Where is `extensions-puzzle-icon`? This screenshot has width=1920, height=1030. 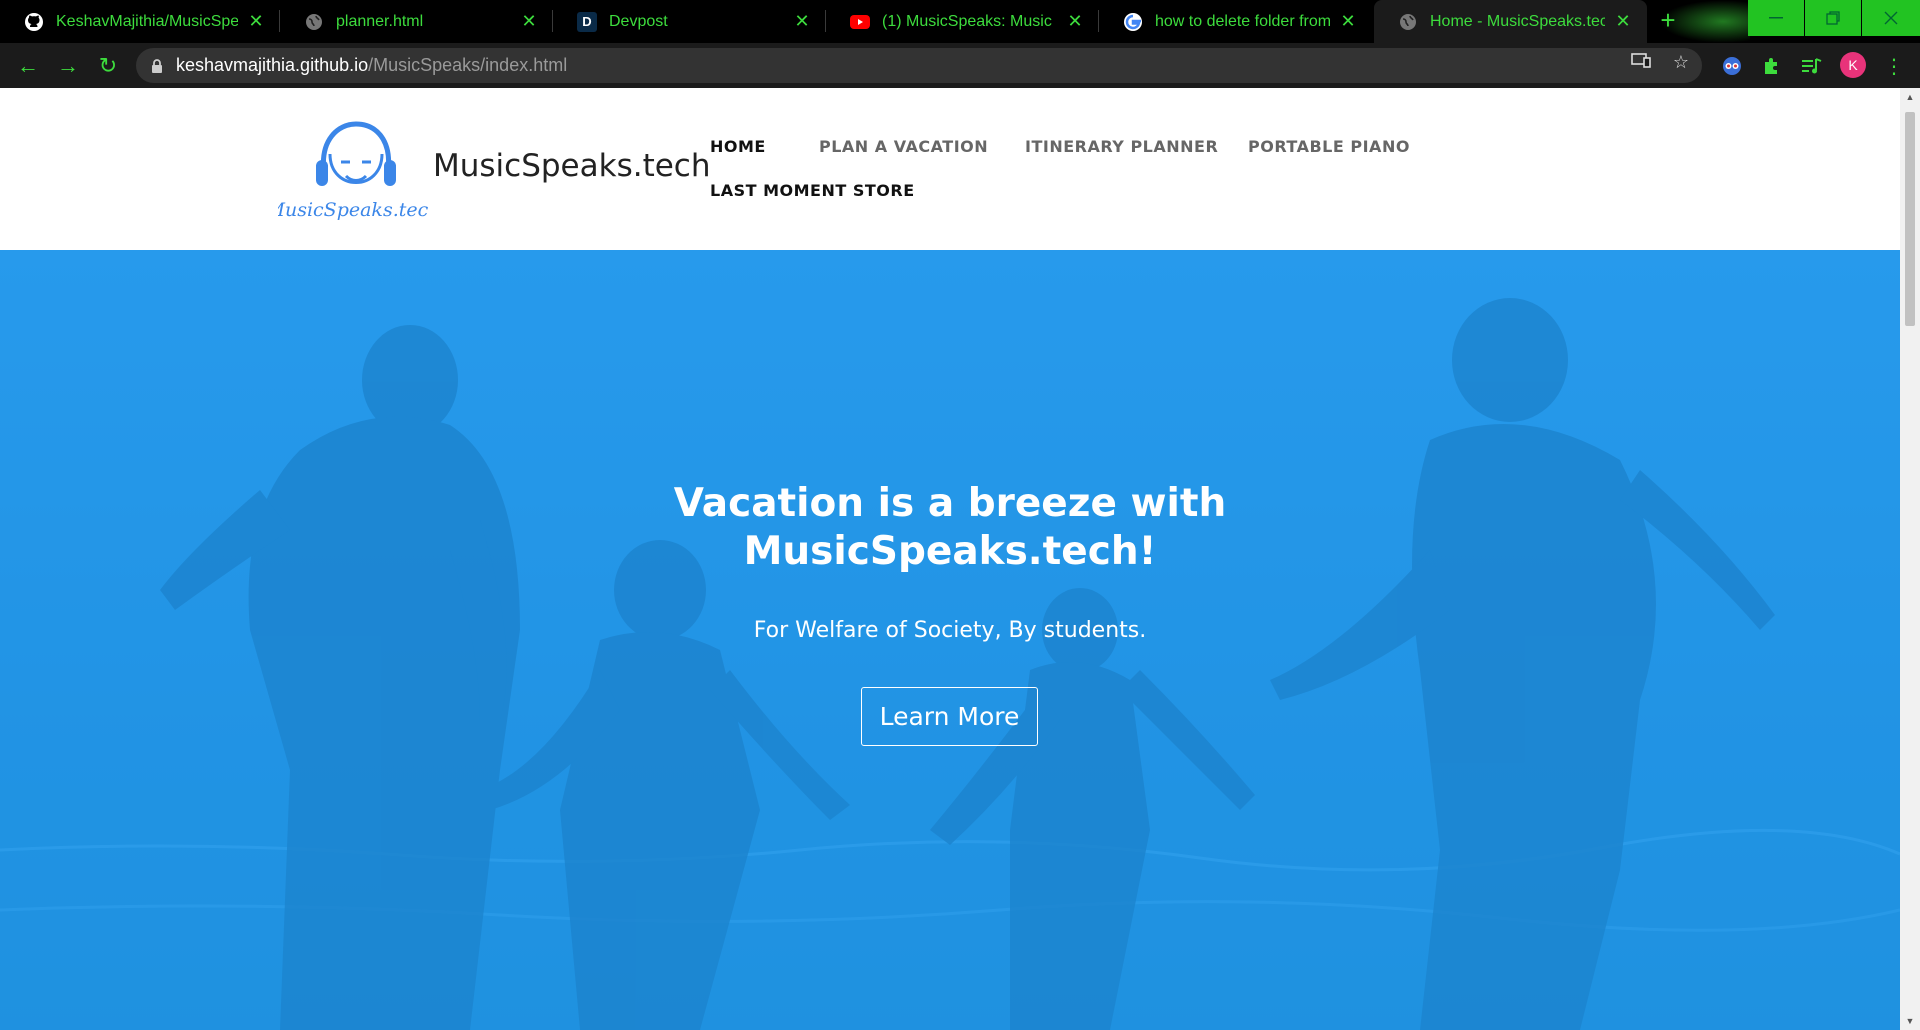
extensions-puzzle-icon is located at coordinates (1772, 66).